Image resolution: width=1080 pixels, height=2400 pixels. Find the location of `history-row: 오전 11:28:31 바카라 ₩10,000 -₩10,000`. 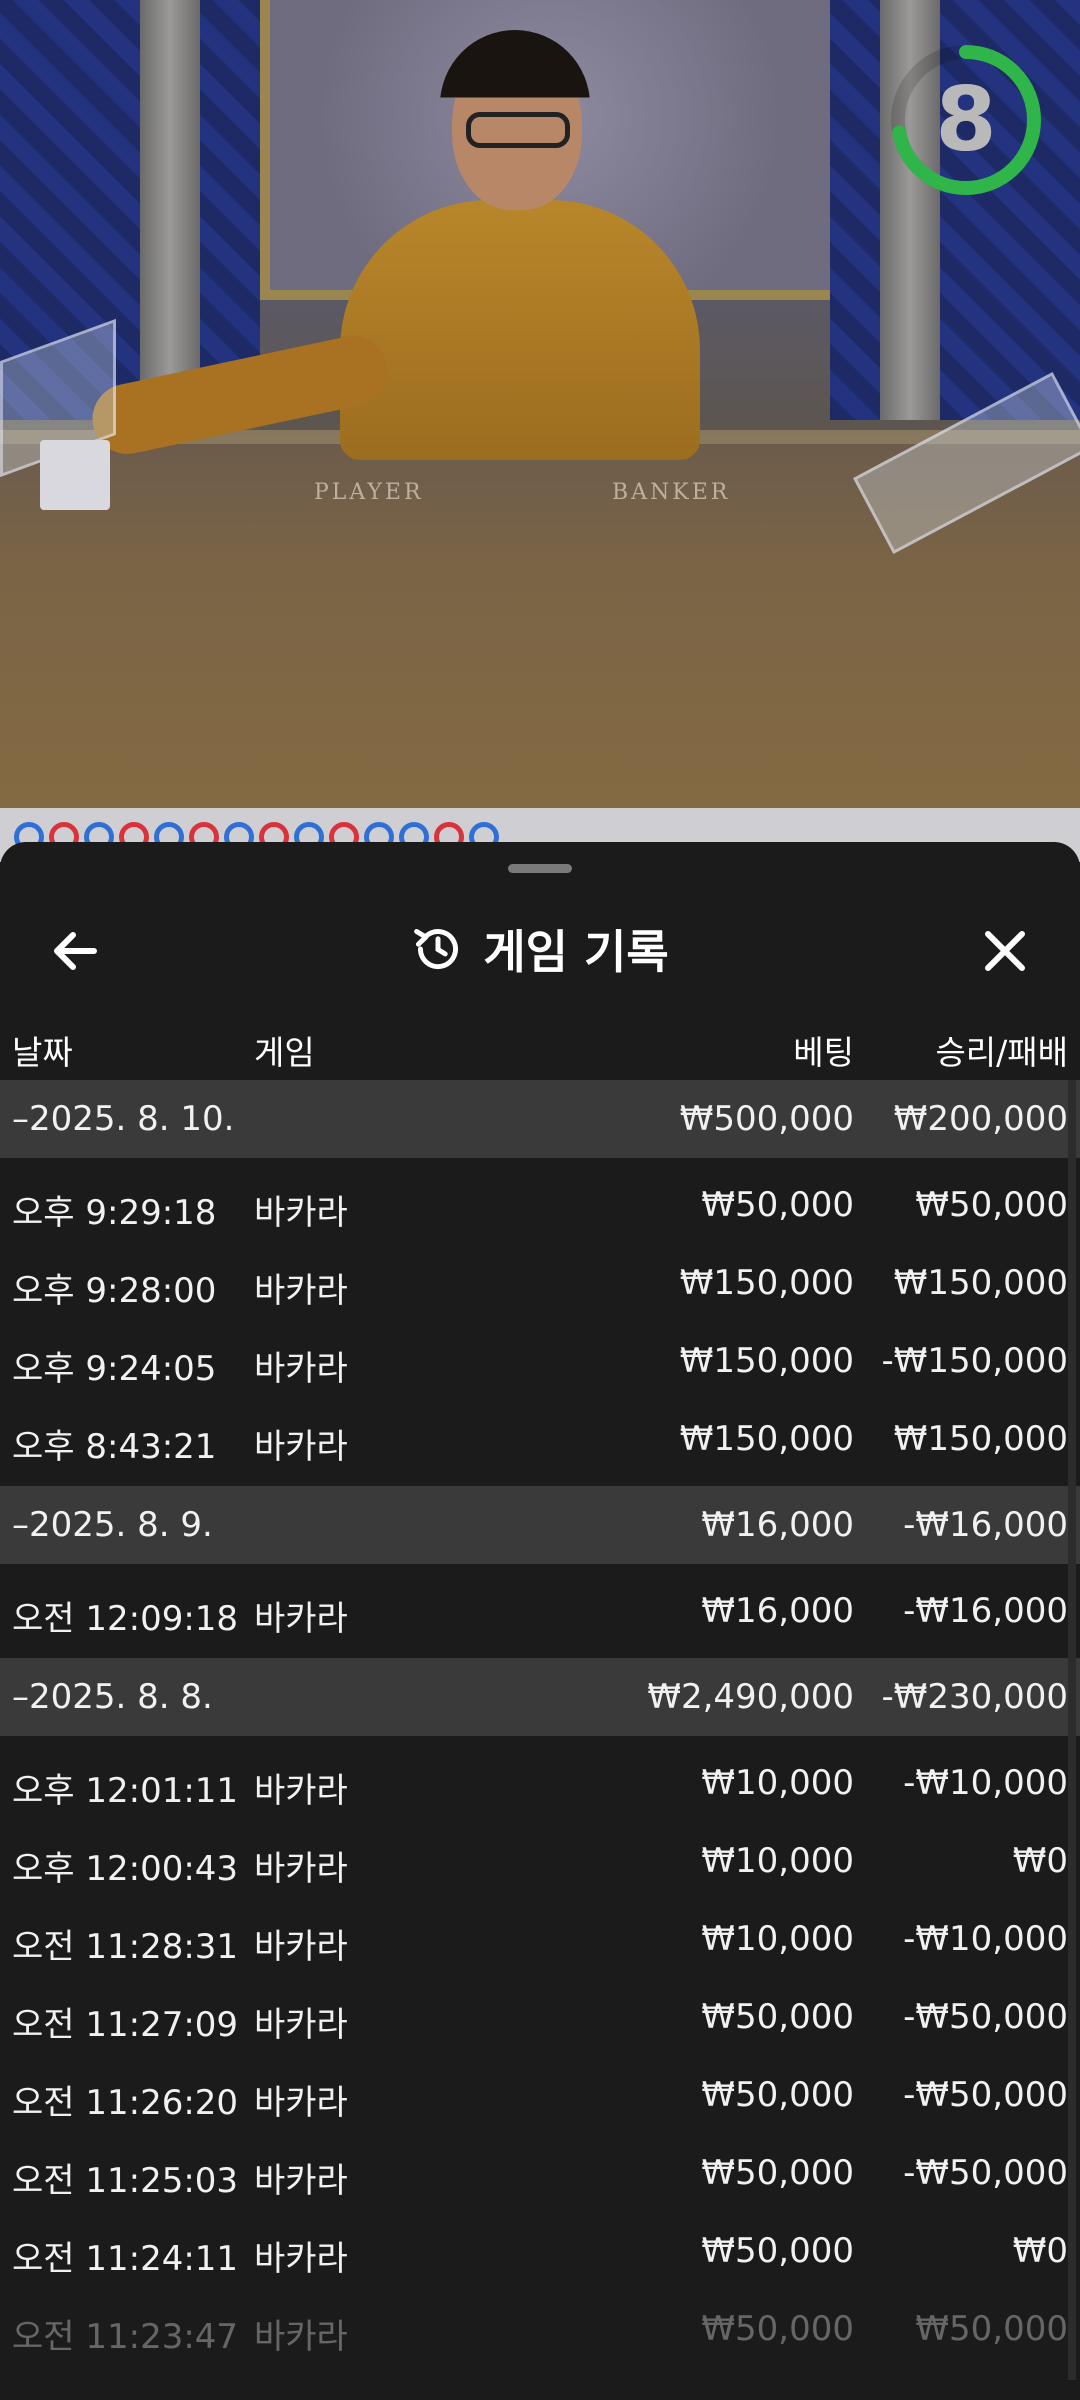

history-row: 오전 11:28:31 바카라 ₩10,000 -₩10,000 is located at coordinates (540, 1939).